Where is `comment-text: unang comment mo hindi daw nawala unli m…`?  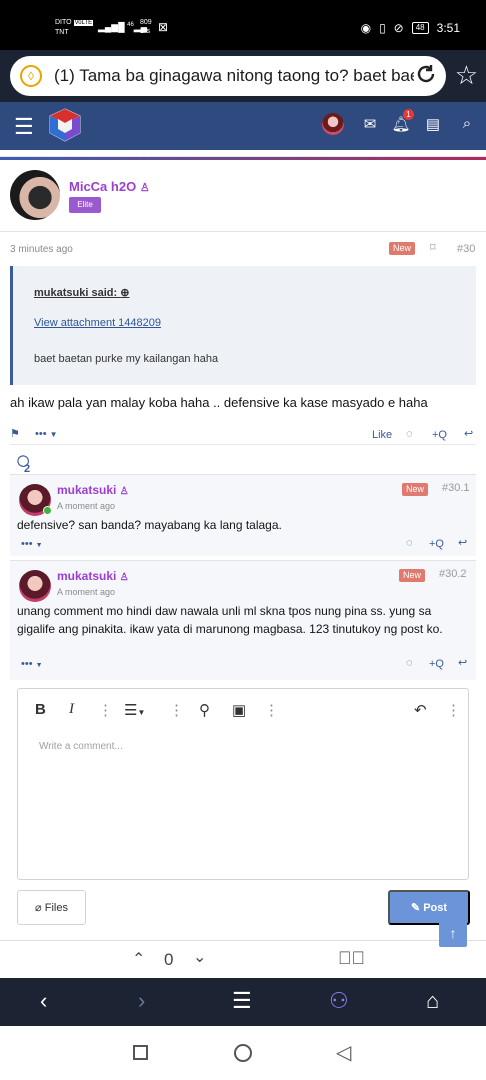 comment-text: unang comment mo hindi daw nawala unli m… is located at coordinates (230, 620).